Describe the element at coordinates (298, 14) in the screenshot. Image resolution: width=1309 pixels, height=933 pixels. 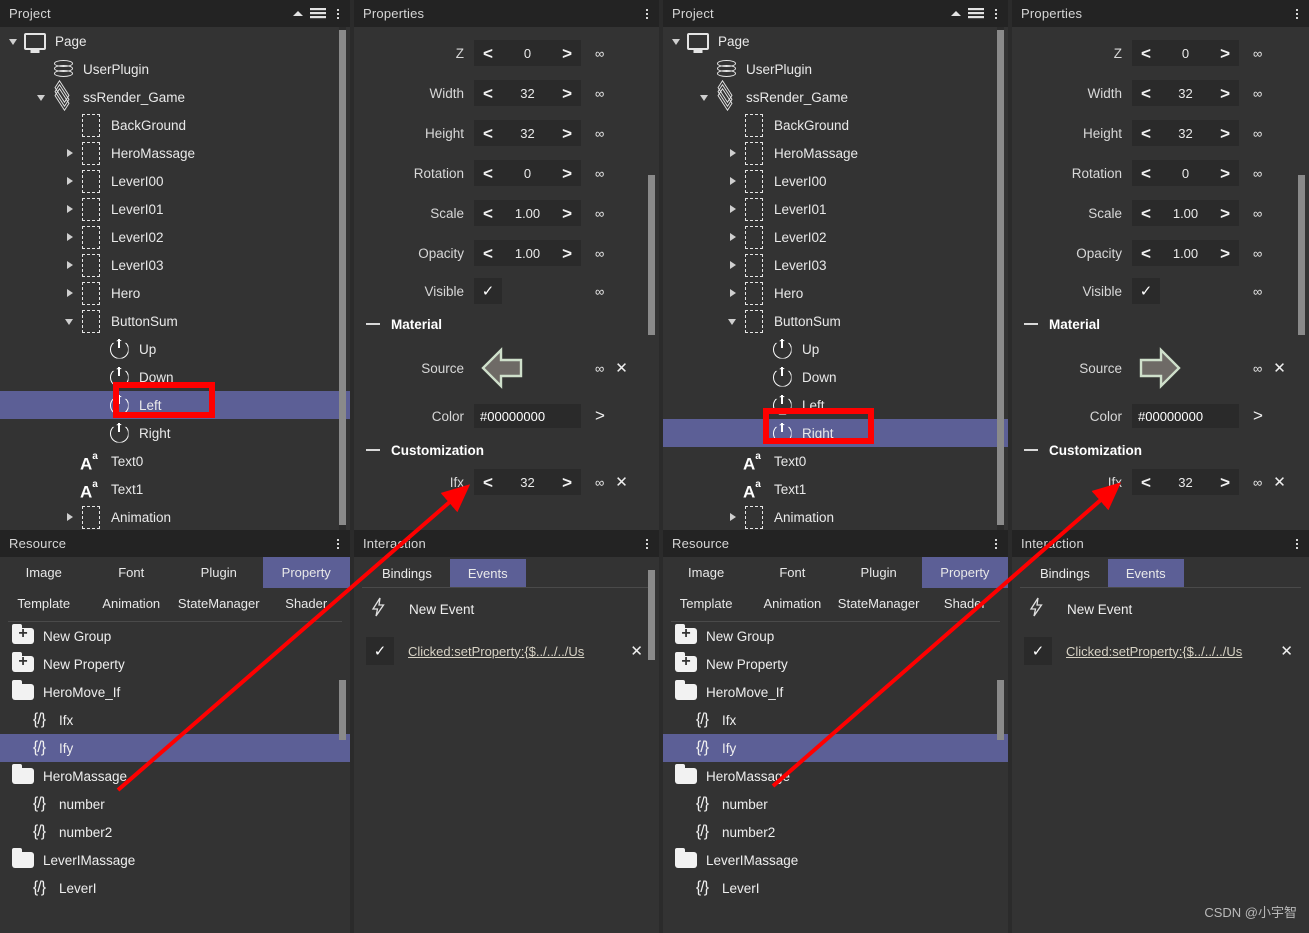
I see `collapse-triangle-icon` at that location.